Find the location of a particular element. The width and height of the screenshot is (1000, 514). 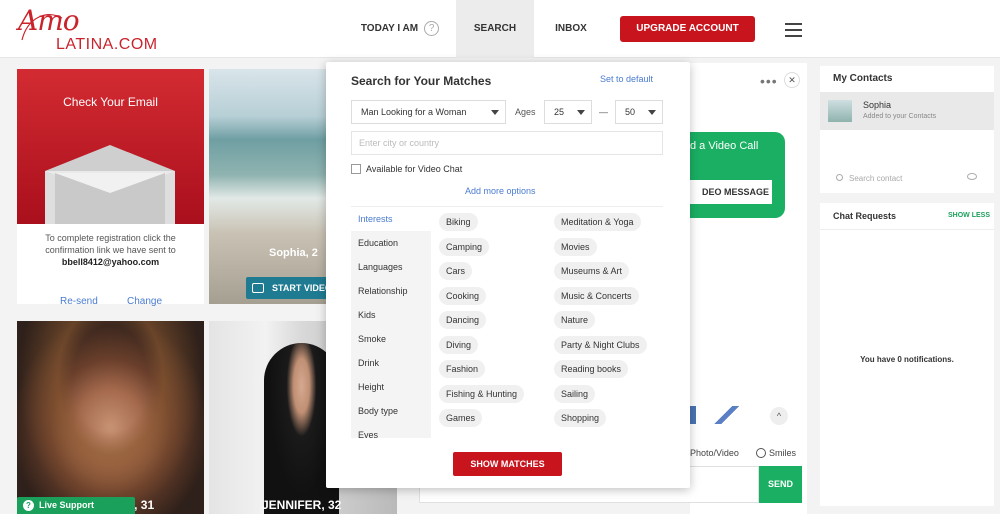

filter-category-eyes: Eyes is located at coordinates (368, 434).